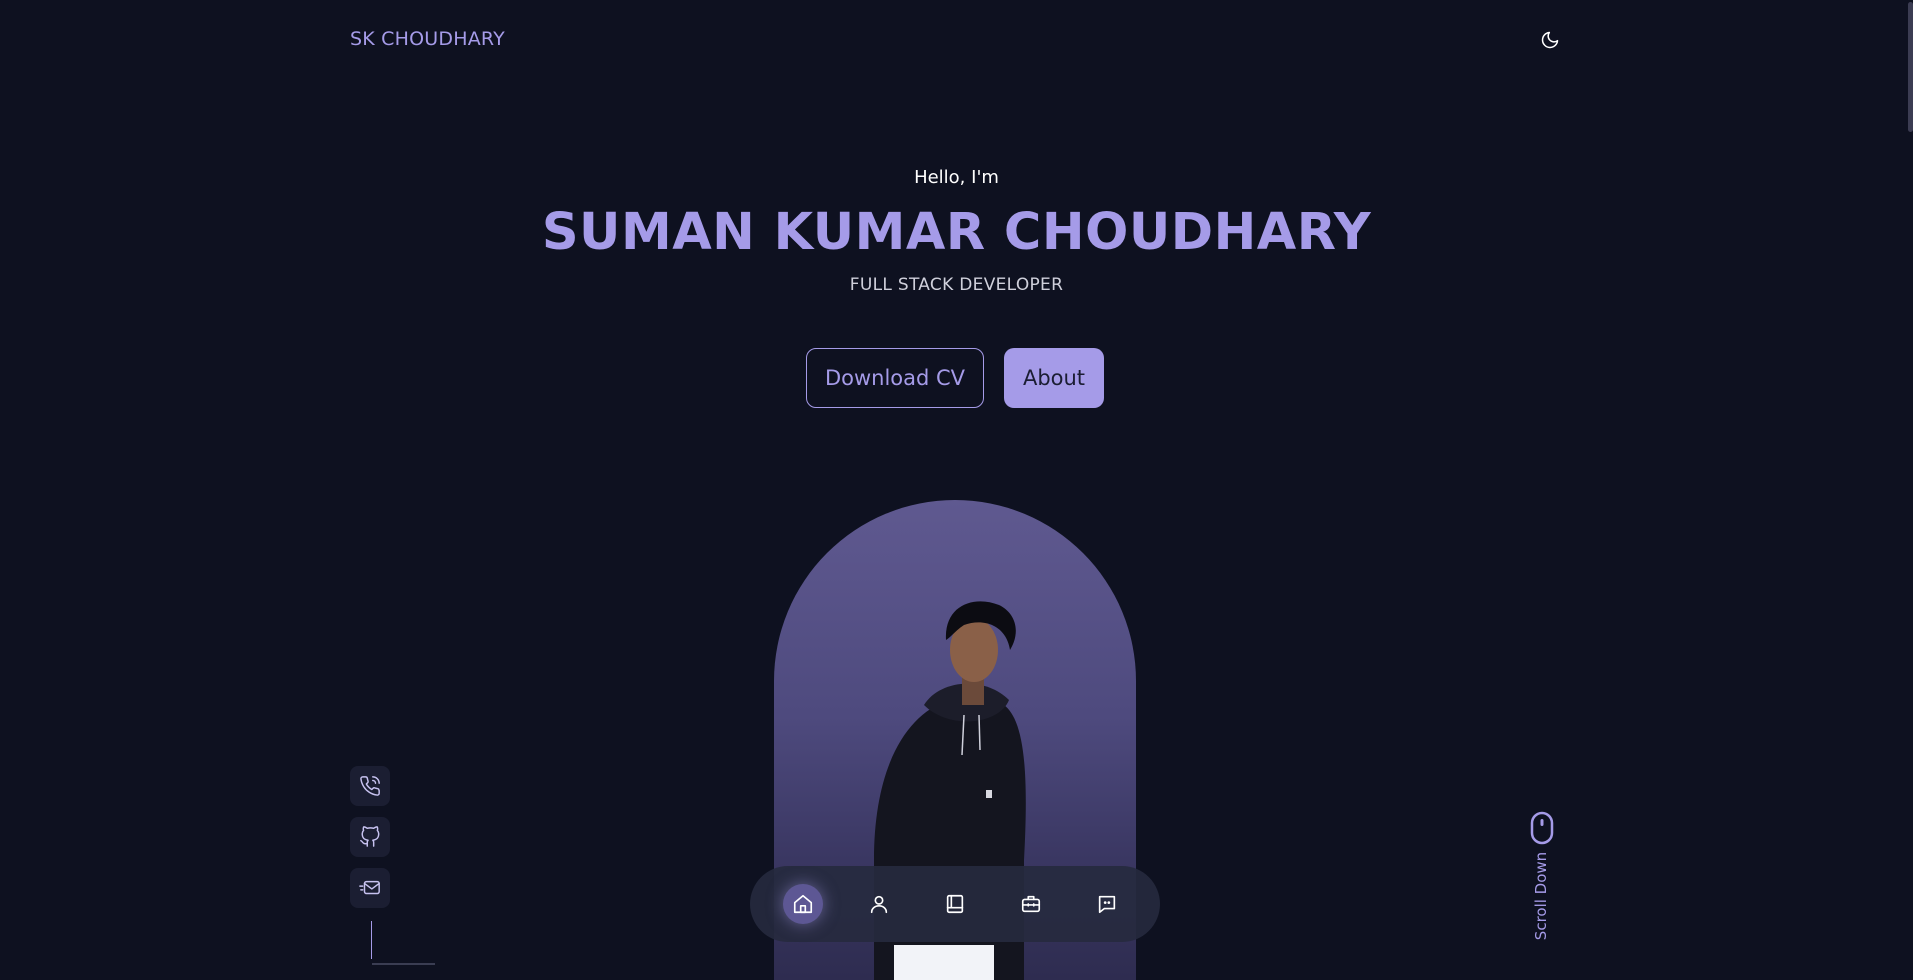  I want to click on bottom-divider, so click(403, 964).